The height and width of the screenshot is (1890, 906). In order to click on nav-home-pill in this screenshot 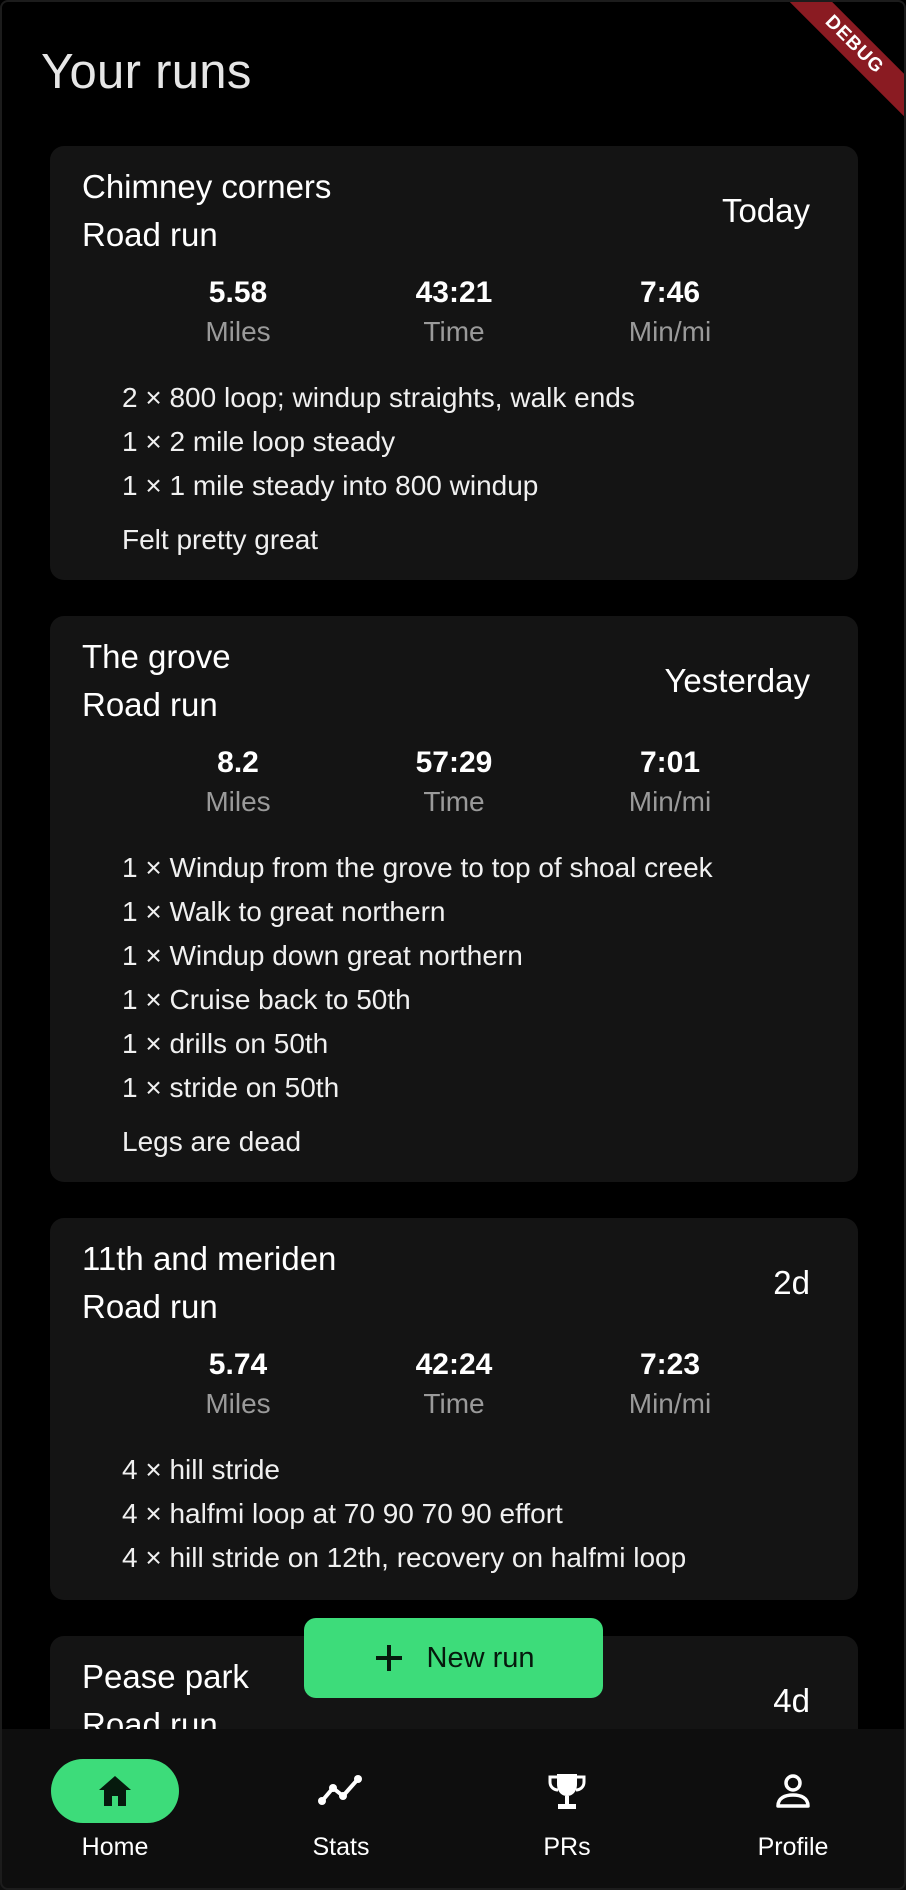, I will do `click(115, 1791)`.